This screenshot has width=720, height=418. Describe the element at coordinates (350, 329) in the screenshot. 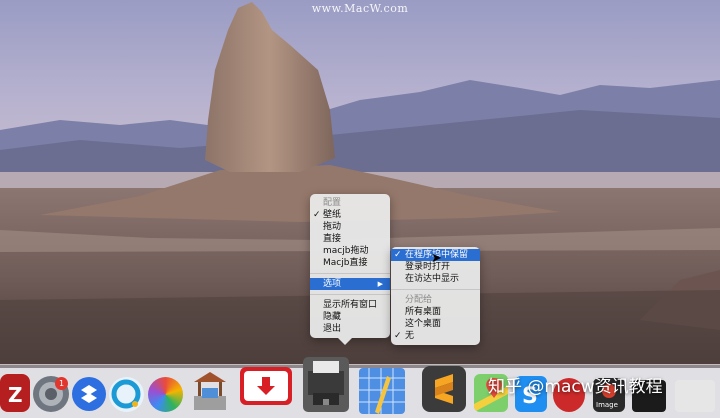

I see `menu-item-quit: 退出` at that location.